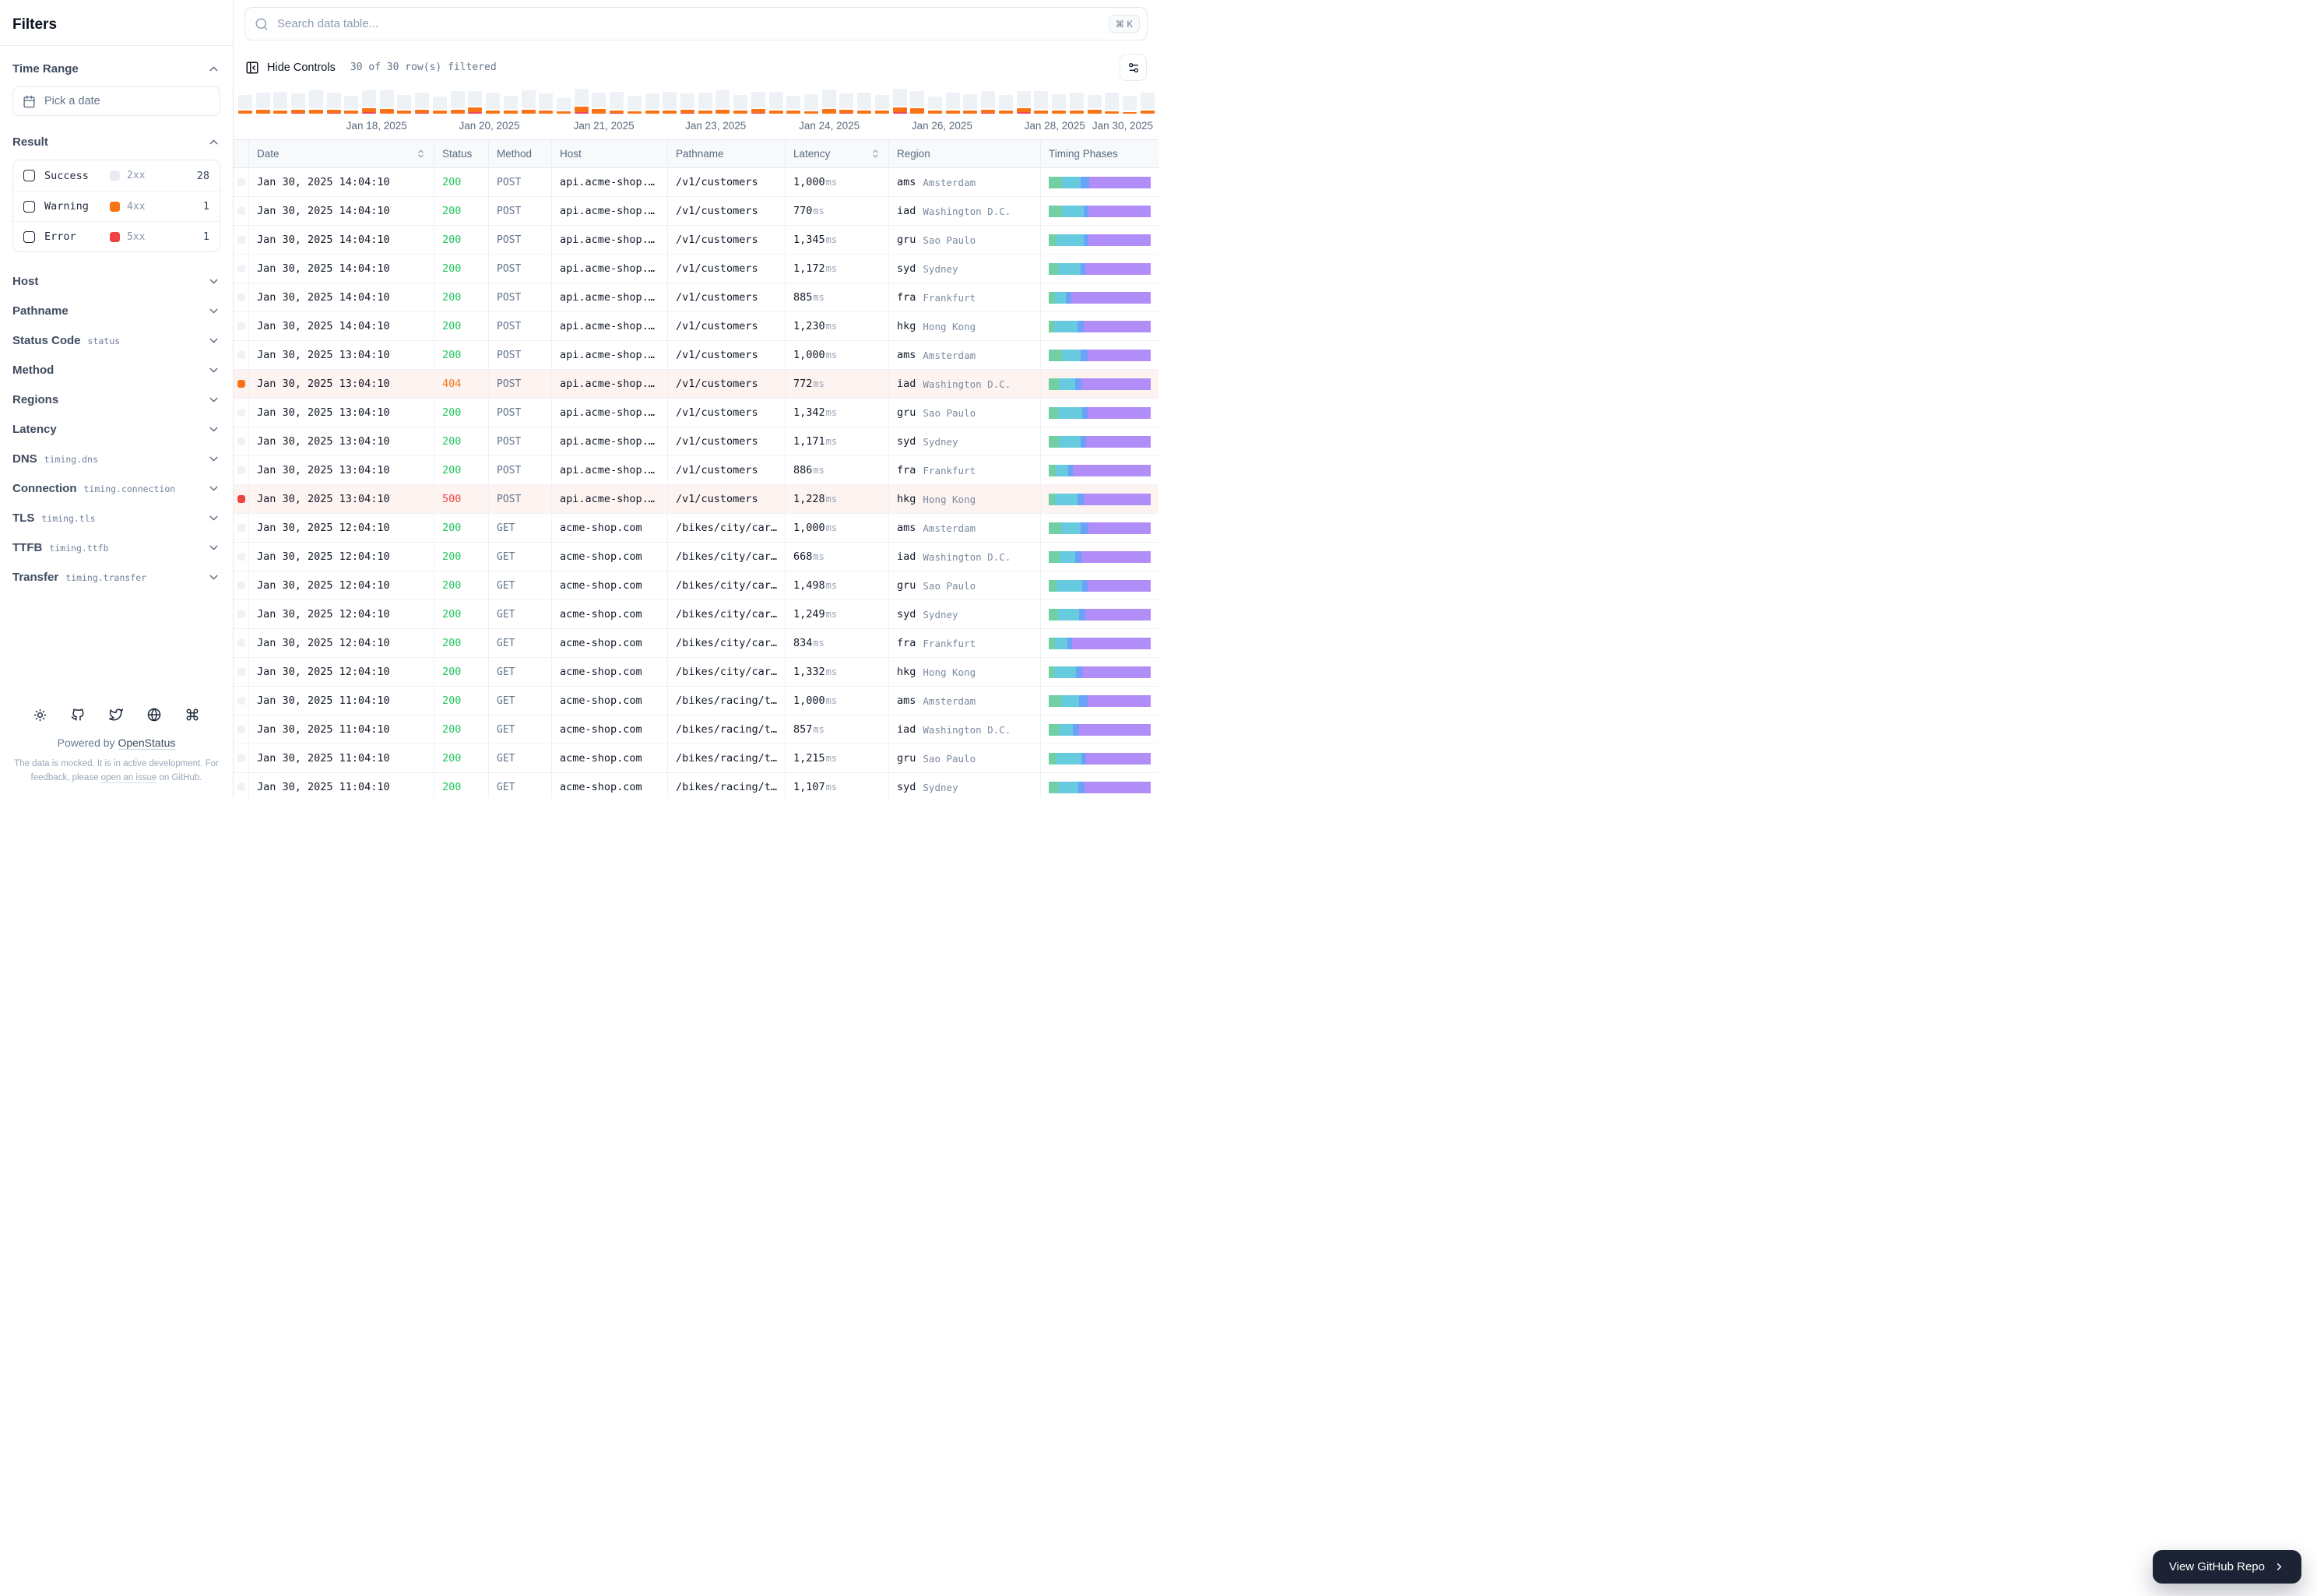 This screenshot has height=1596, width=2317. I want to click on header-pathname: Pathname, so click(726, 153).